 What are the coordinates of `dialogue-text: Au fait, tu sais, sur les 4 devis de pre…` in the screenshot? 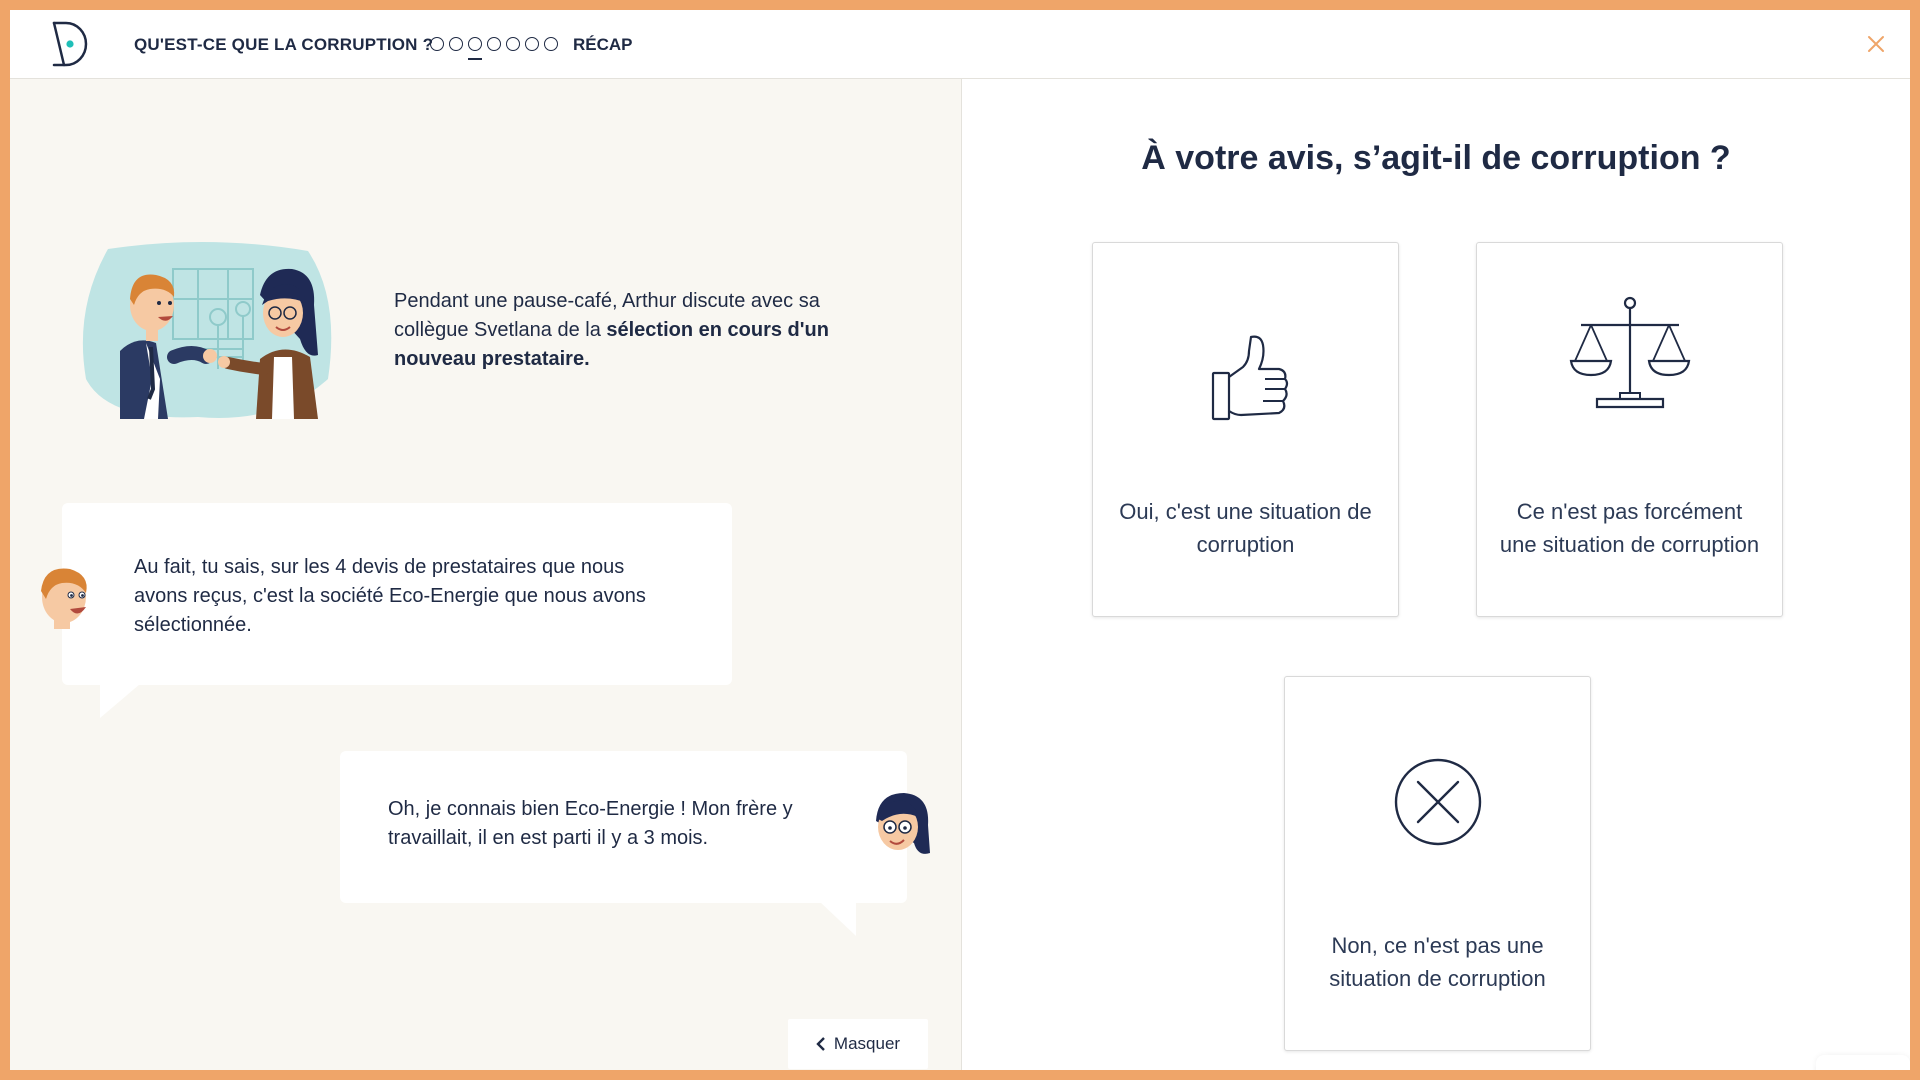 It's located at (390, 596).